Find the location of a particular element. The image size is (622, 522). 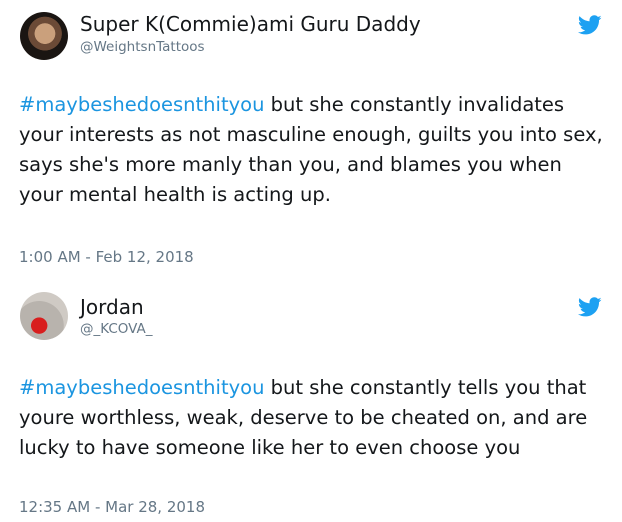

user-handle: @_KCOVA_ is located at coordinates (116, 329).